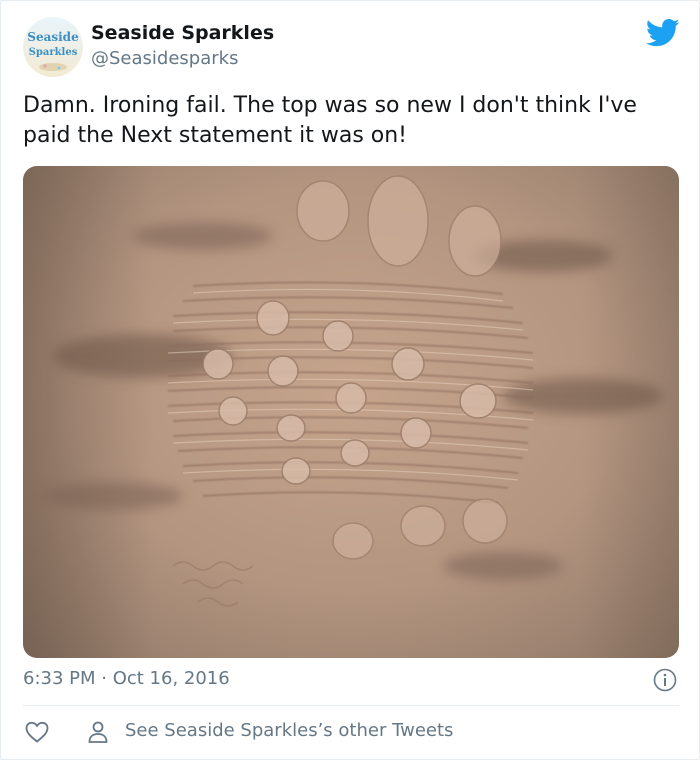  I want to click on info-icon, so click(665, 680).